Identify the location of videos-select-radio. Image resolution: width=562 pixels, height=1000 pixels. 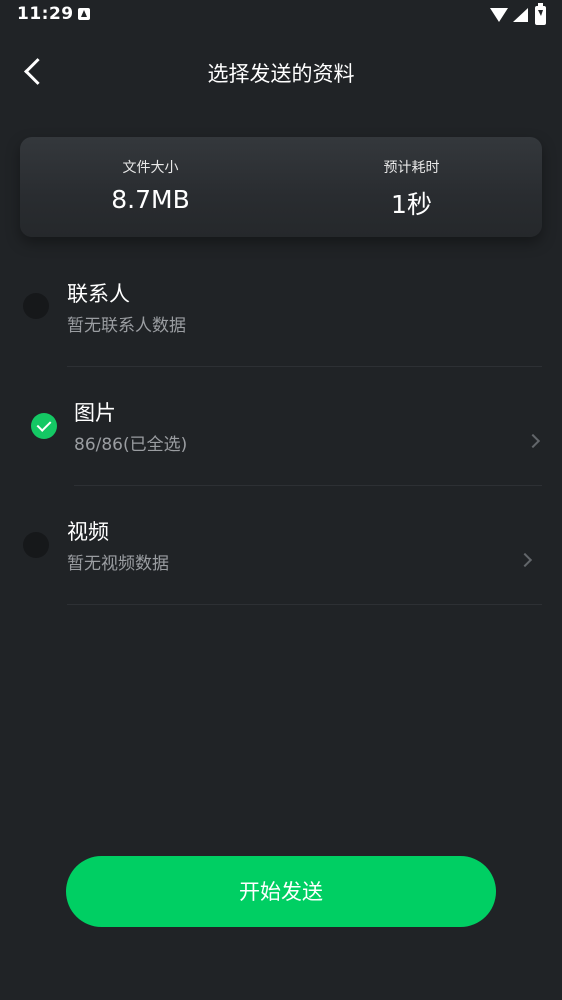
(36, 545).